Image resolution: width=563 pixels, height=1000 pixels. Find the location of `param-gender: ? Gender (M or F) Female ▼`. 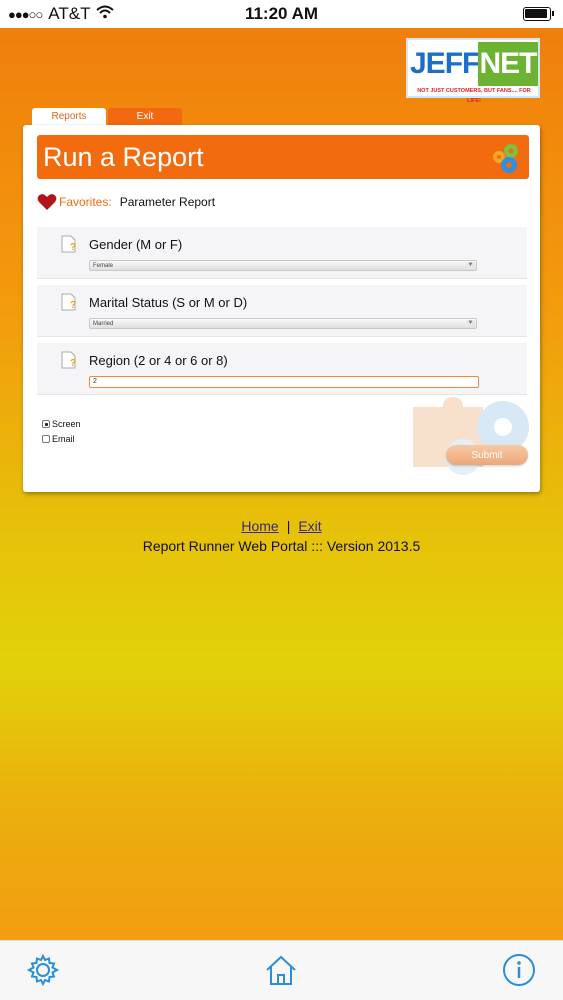

param-gender: ? Gender (M or F) Female ▼ is located at coordinates (282, 253).